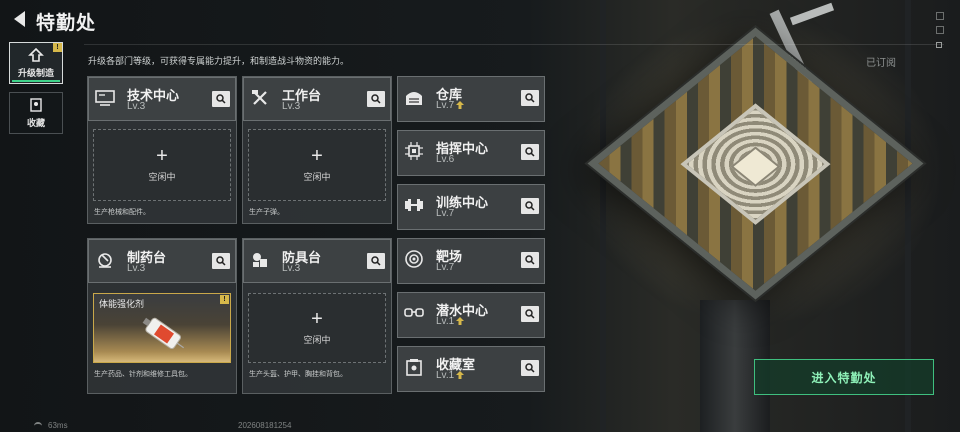  Describe the element at coordinates (471, 369) in the screenshot. I see `dept-header-collection-room: 收藏室 Lv.1` at that location.